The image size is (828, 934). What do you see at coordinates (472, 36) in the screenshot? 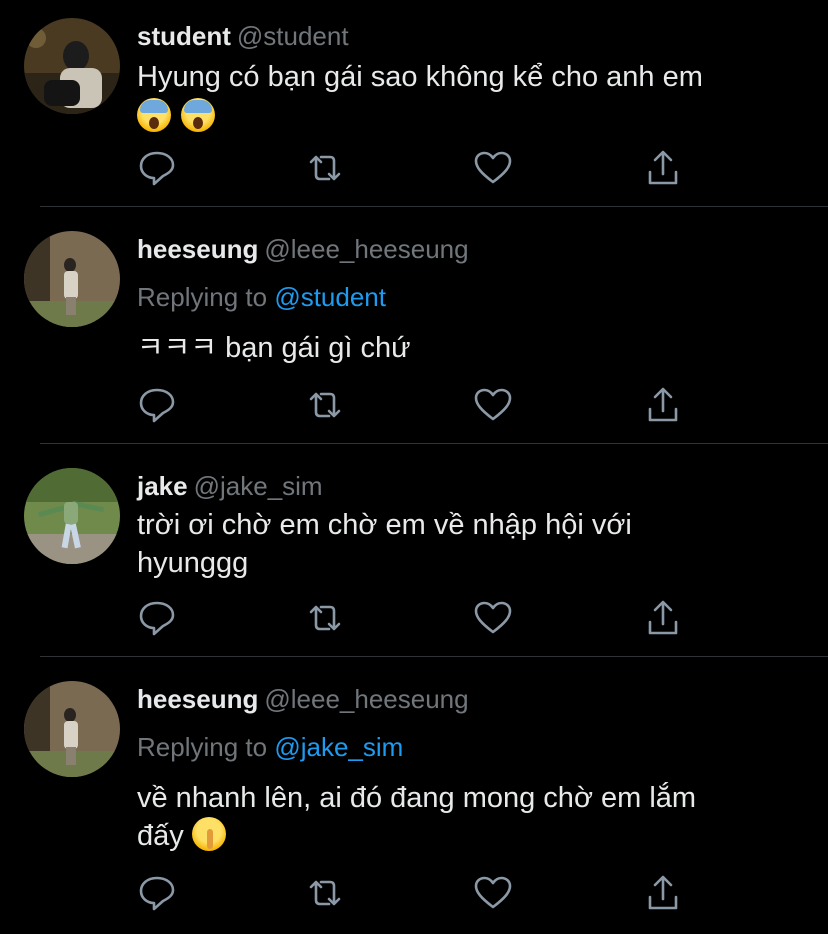
I see `tweet-header: student @student` at bounding box center [472, 36].